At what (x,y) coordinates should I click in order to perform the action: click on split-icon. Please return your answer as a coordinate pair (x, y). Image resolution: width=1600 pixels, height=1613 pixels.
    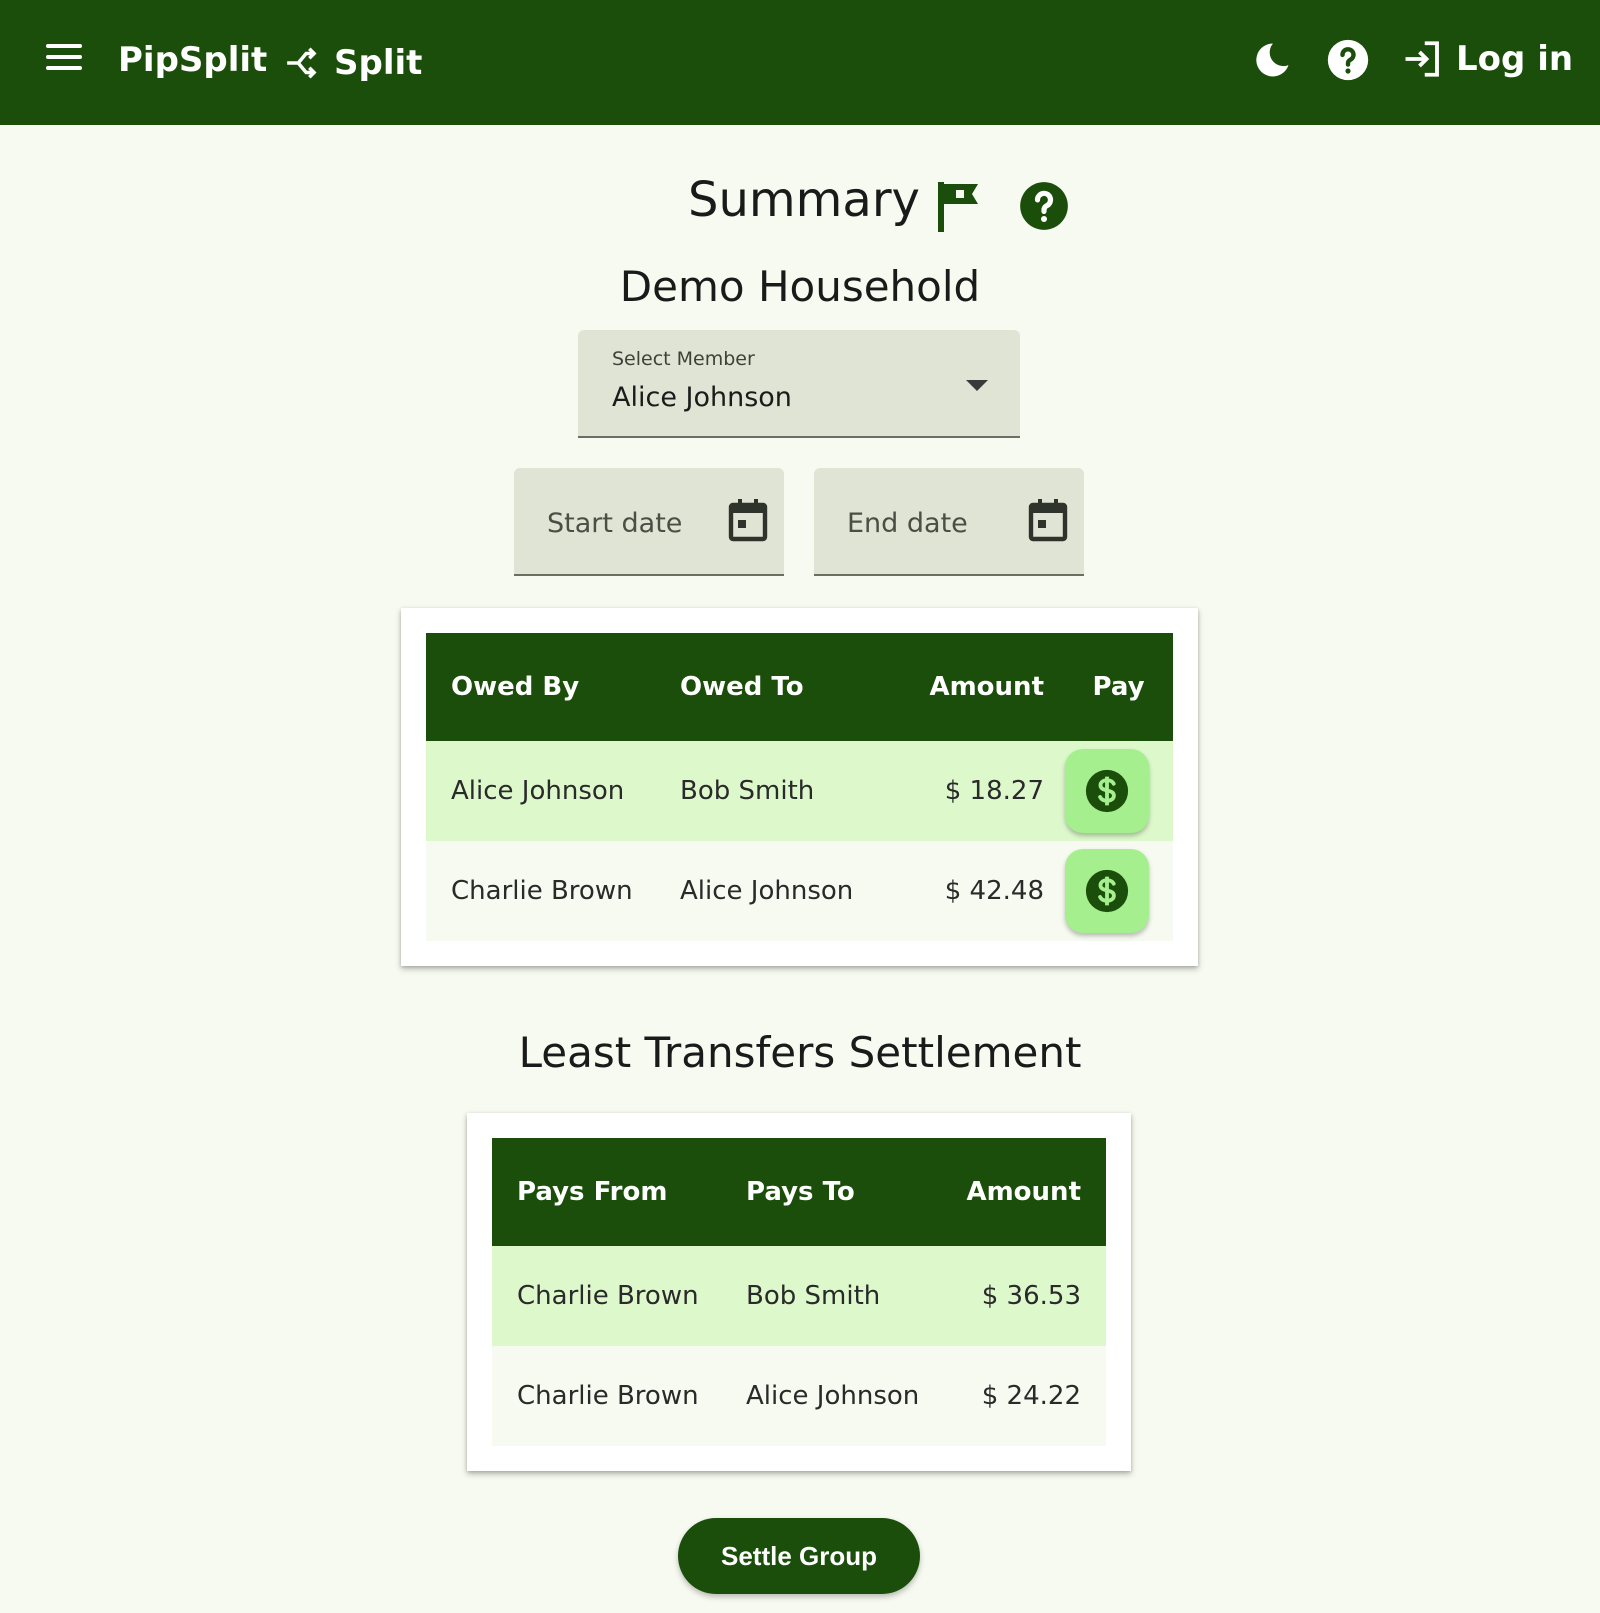
    Looking at the image, I should click on (302, 63).